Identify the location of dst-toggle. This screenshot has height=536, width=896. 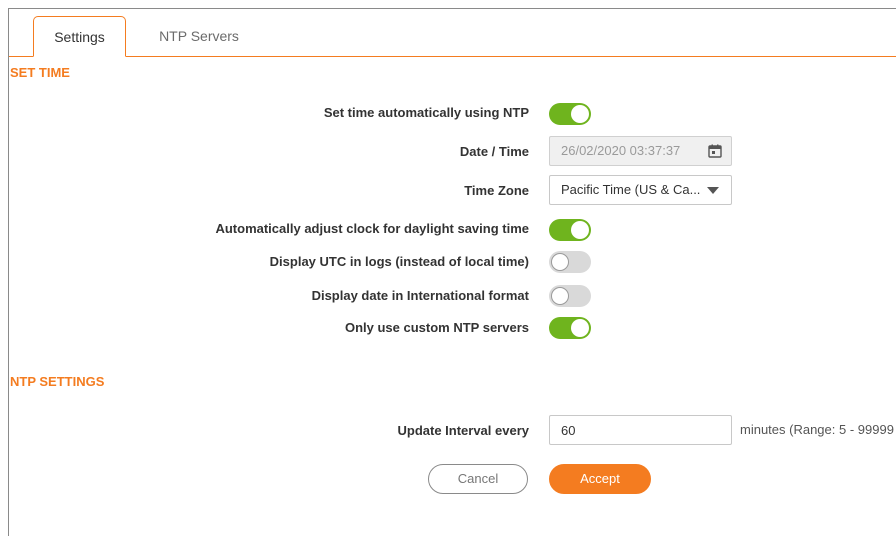
(570, 230).